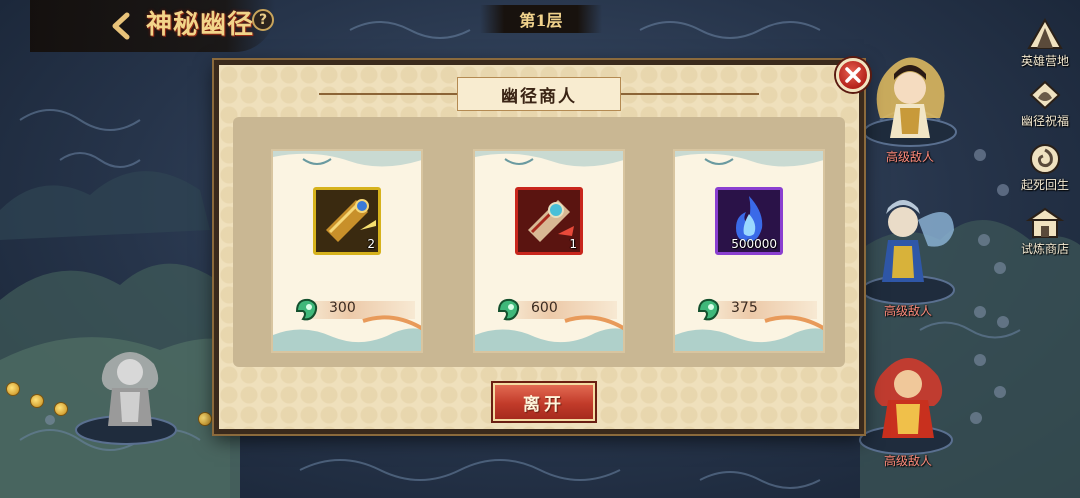  I want to click on back-arrow-icon, so click(121, 26).